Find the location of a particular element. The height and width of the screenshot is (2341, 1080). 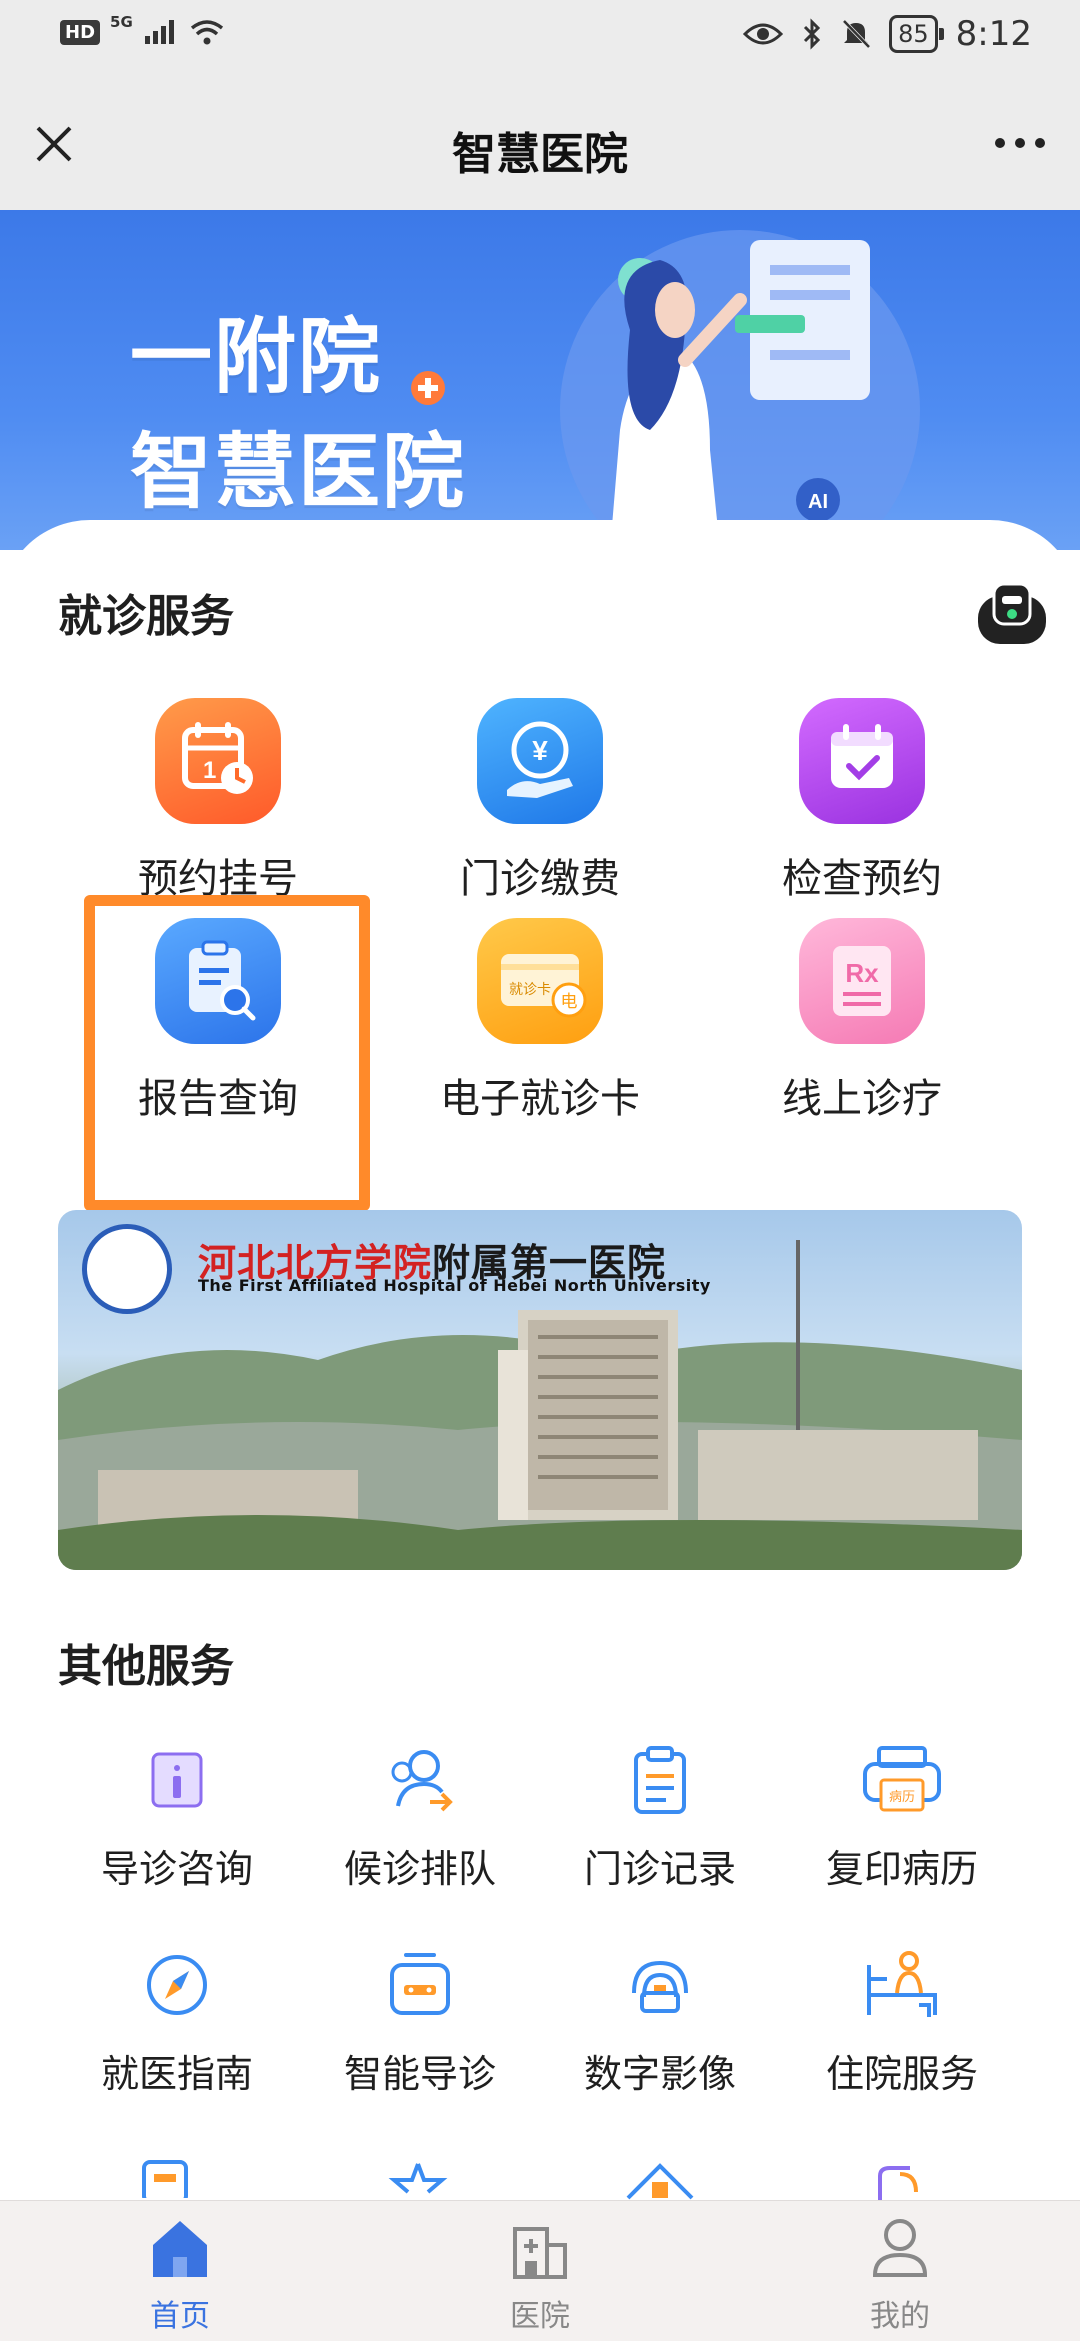

app-header: 智慧医院 is located at coordinates (540, 145).